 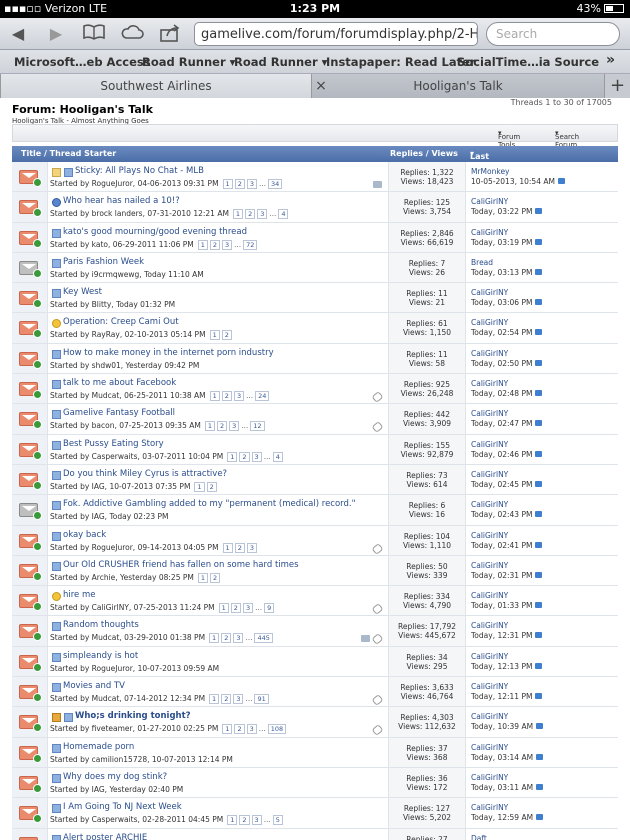 I want to click on share-icon, so click(x=170, y=35).